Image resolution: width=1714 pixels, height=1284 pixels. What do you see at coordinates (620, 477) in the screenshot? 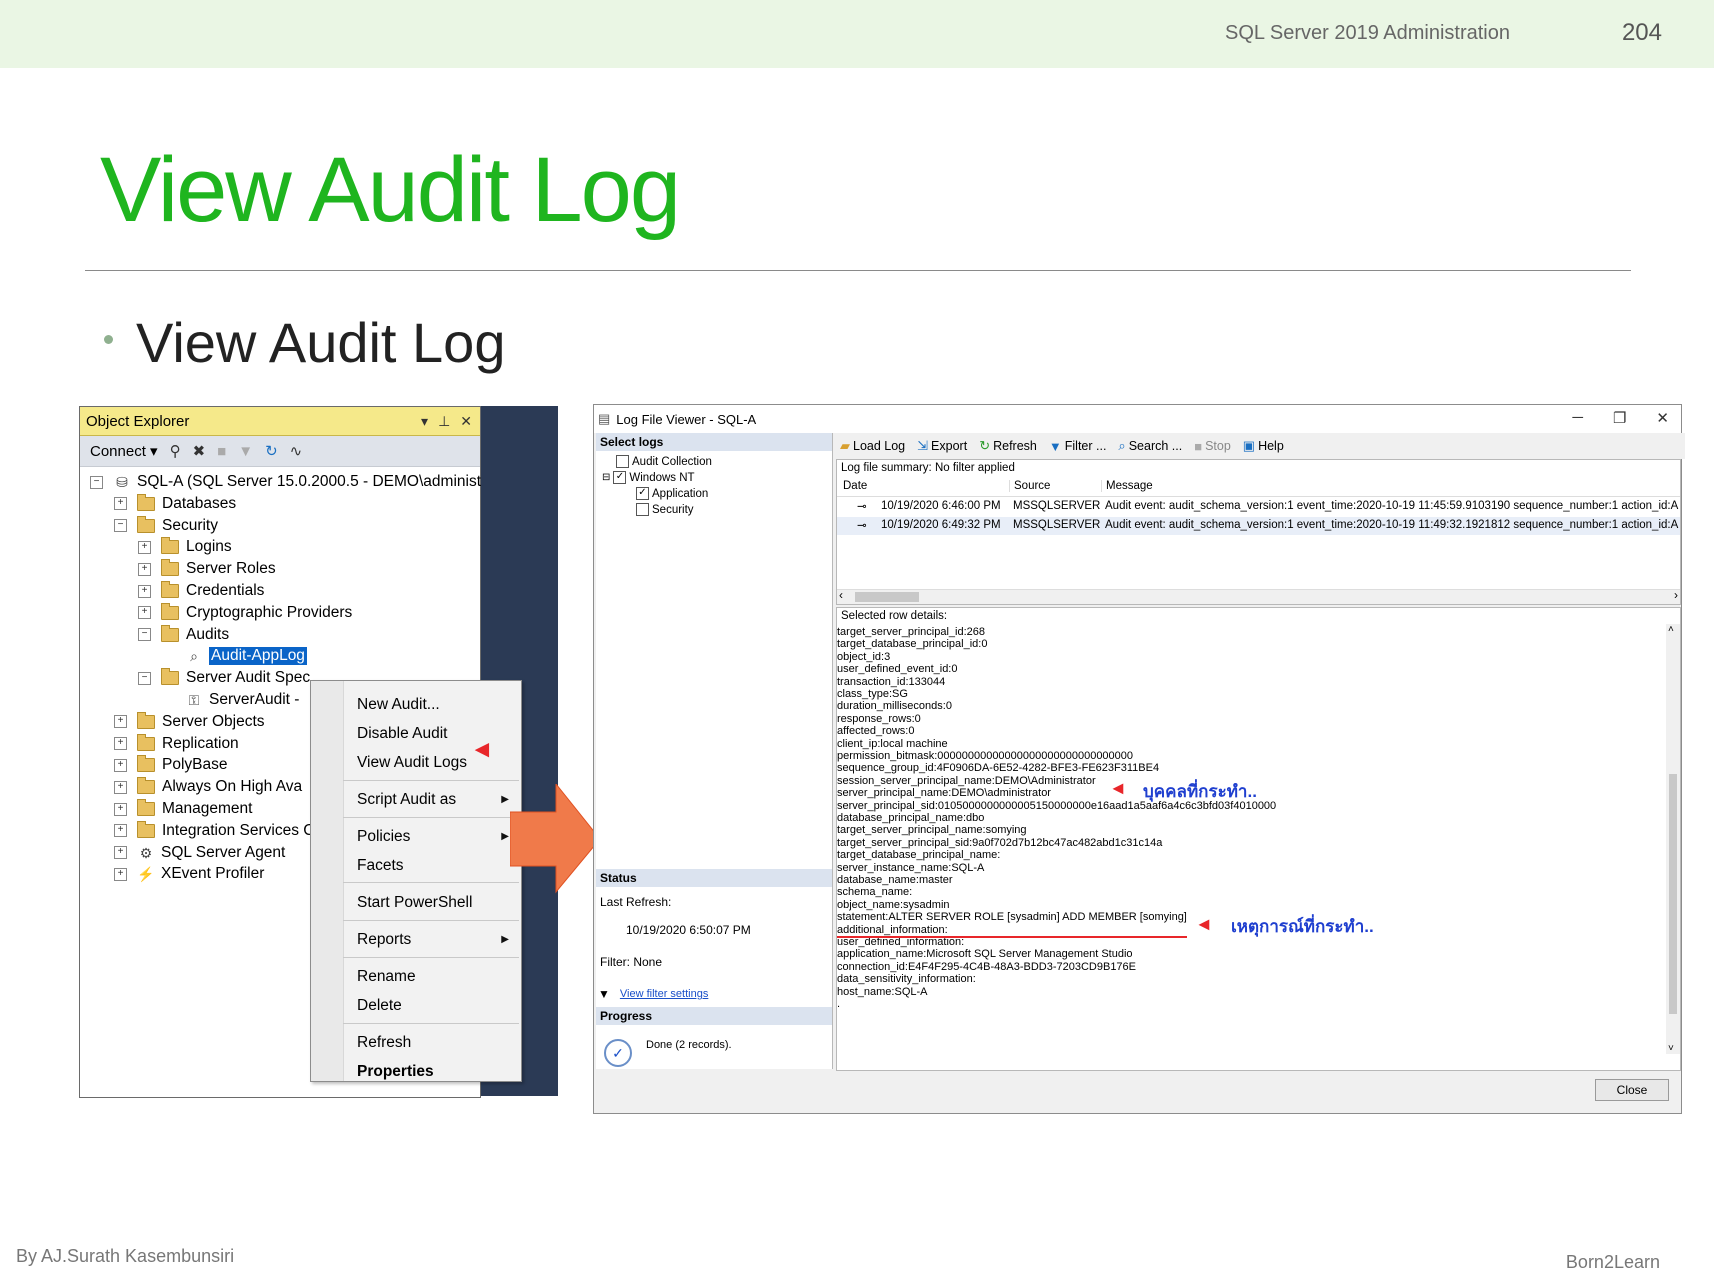
I see `checkbox-windows-nt: ✓` at bounding box center [620, 477].